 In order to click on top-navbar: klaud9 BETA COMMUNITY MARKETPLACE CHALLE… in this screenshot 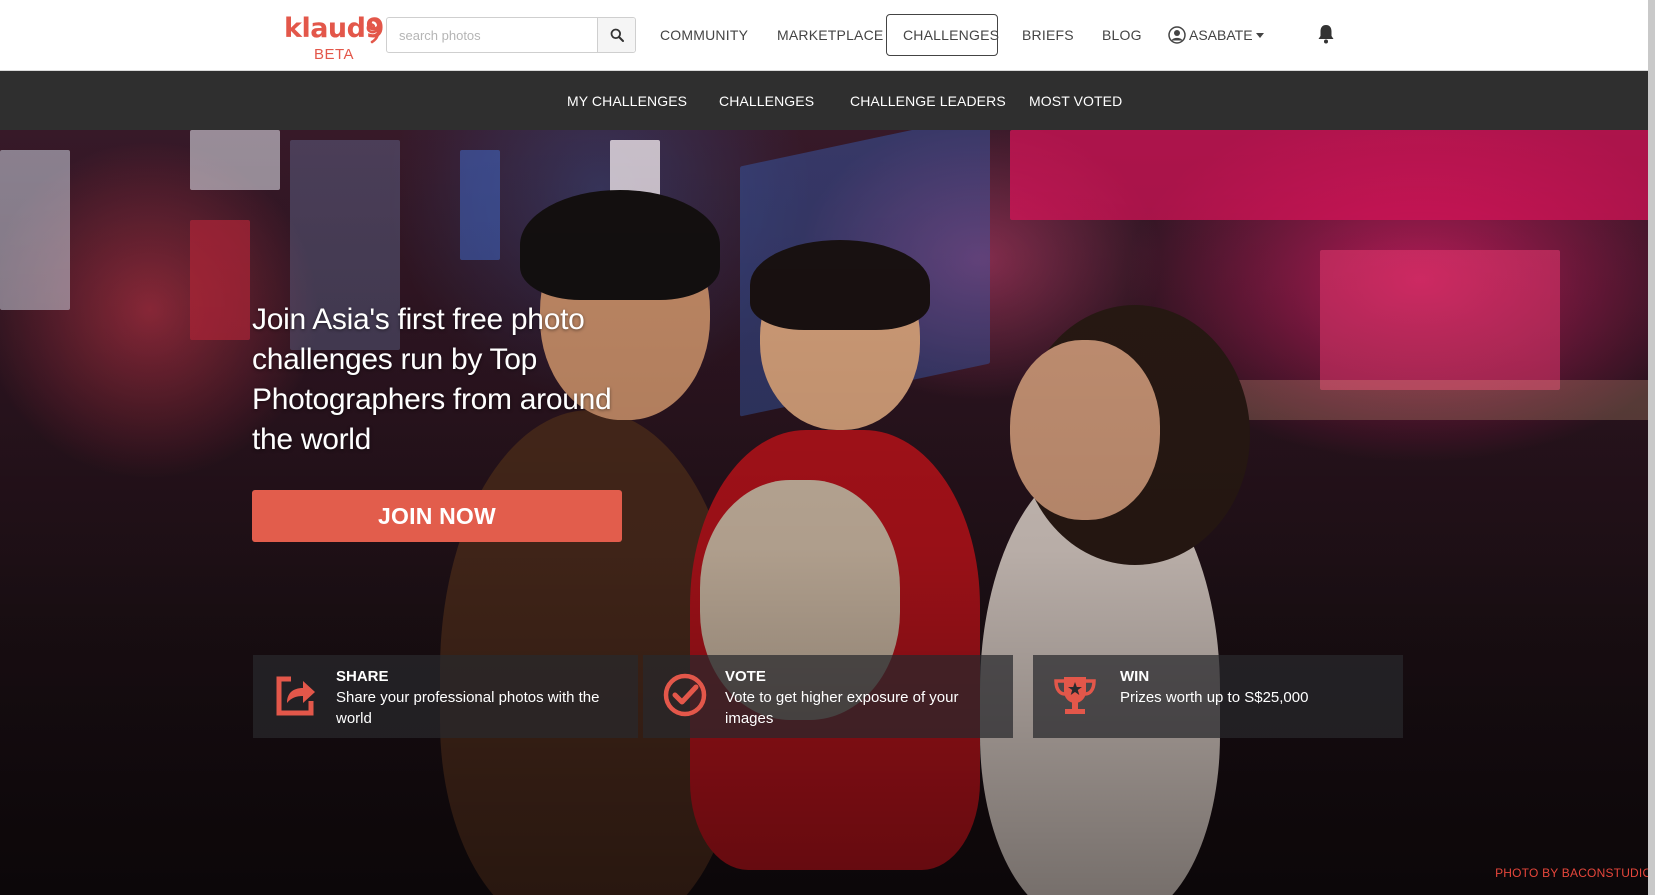, I will do `click(827, 35)`.